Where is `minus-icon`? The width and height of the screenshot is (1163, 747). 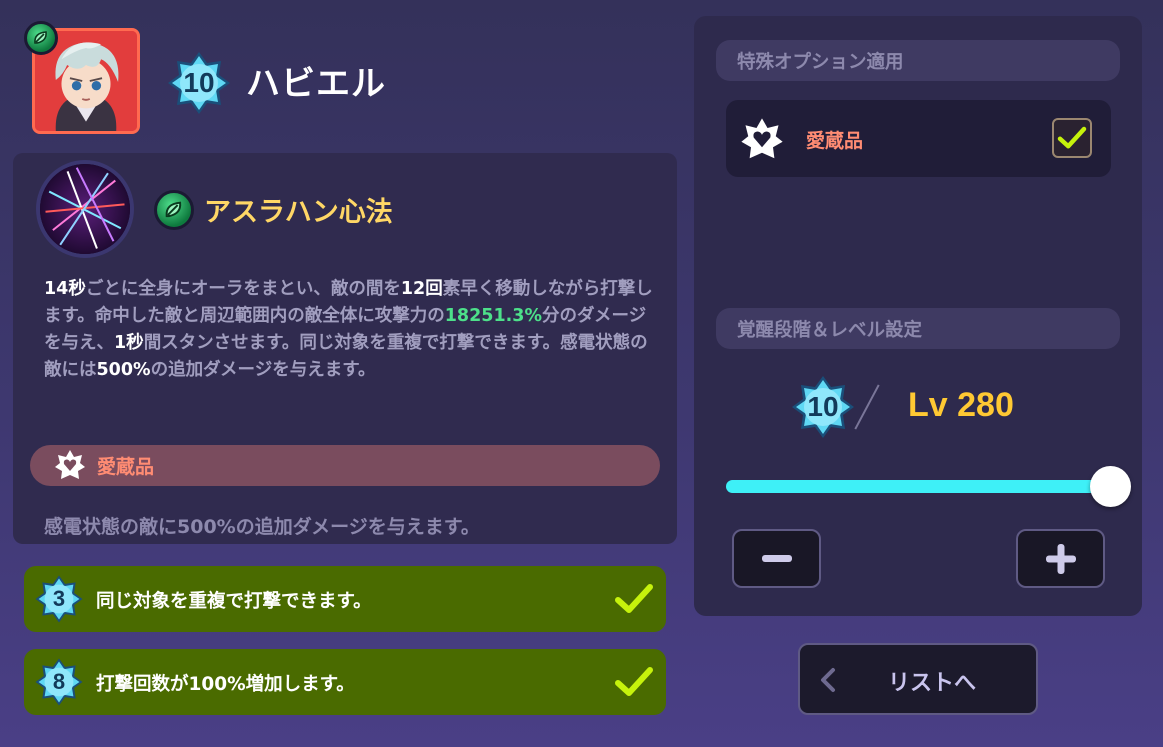
minus-icon is located at coordinates (776, 558).